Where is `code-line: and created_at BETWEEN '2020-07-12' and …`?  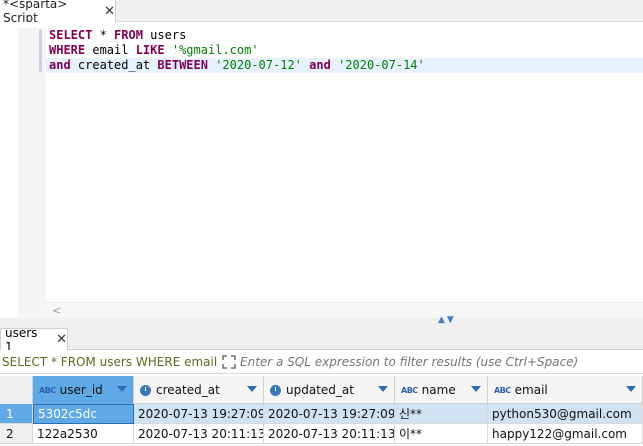
code-line: and created_at BETWEEN '2020-07-12' and … is located at coordinates (344, 65).